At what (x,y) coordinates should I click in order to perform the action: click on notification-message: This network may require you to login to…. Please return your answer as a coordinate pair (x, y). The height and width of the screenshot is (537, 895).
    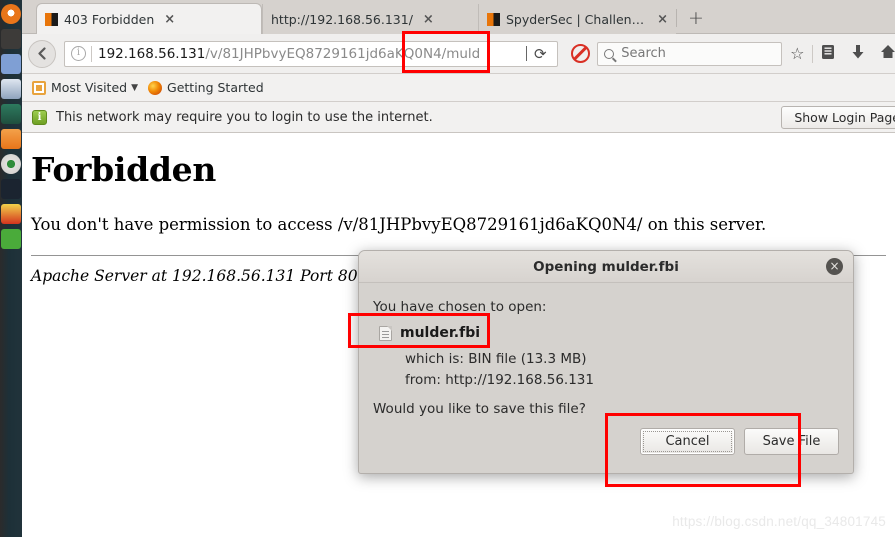
    Looking at the image, I should click on (244, 117).